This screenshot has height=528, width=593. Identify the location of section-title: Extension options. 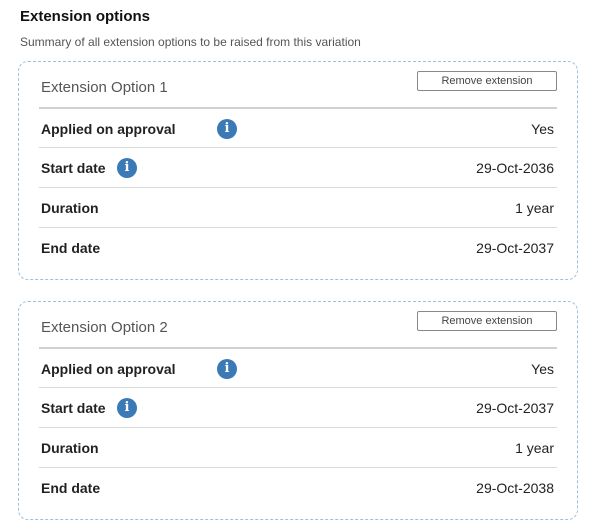
(85, 16).